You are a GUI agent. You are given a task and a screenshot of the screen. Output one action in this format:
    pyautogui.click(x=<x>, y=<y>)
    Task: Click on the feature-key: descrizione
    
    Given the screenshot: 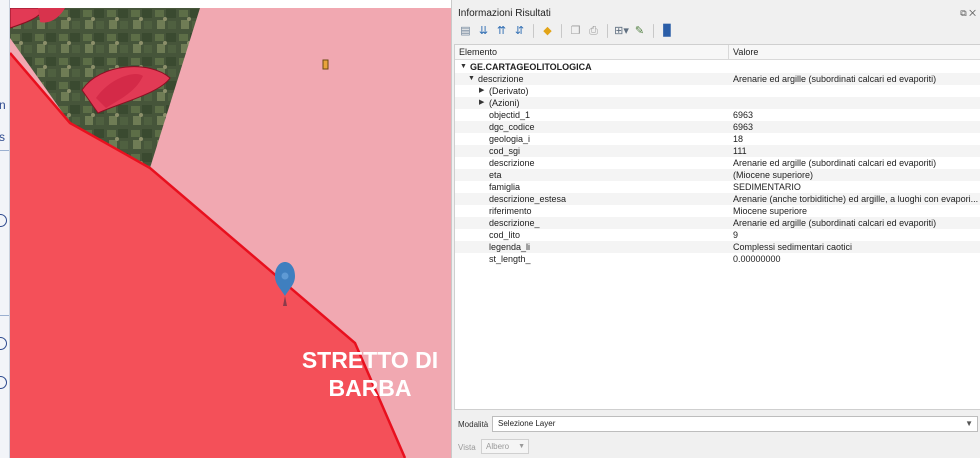 What is the action you would take?
    pyautogui.click(x=501, y=79)
    